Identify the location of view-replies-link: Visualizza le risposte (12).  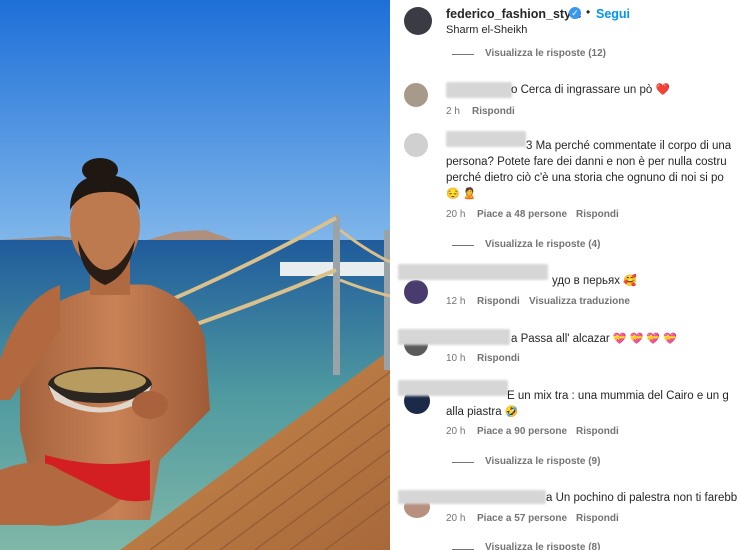
(545, 53).